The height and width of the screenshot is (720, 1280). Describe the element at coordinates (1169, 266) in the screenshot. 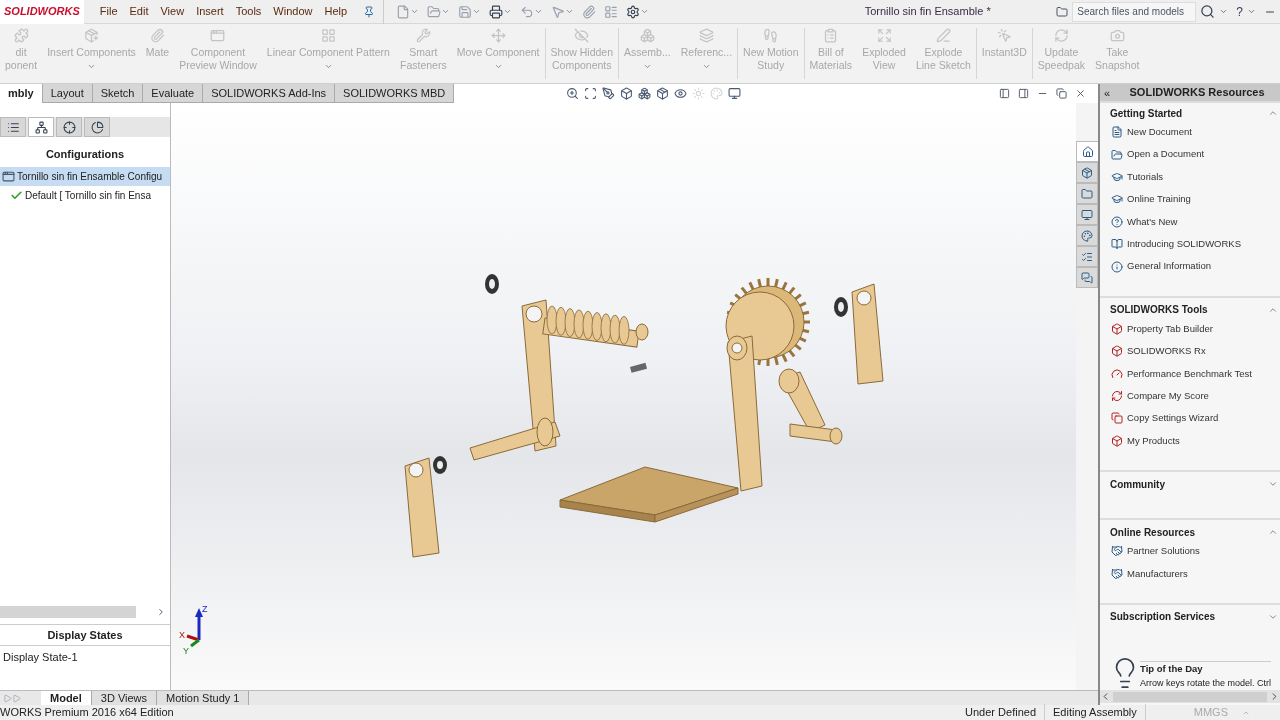

I see `resource-link: General Information` at that location.